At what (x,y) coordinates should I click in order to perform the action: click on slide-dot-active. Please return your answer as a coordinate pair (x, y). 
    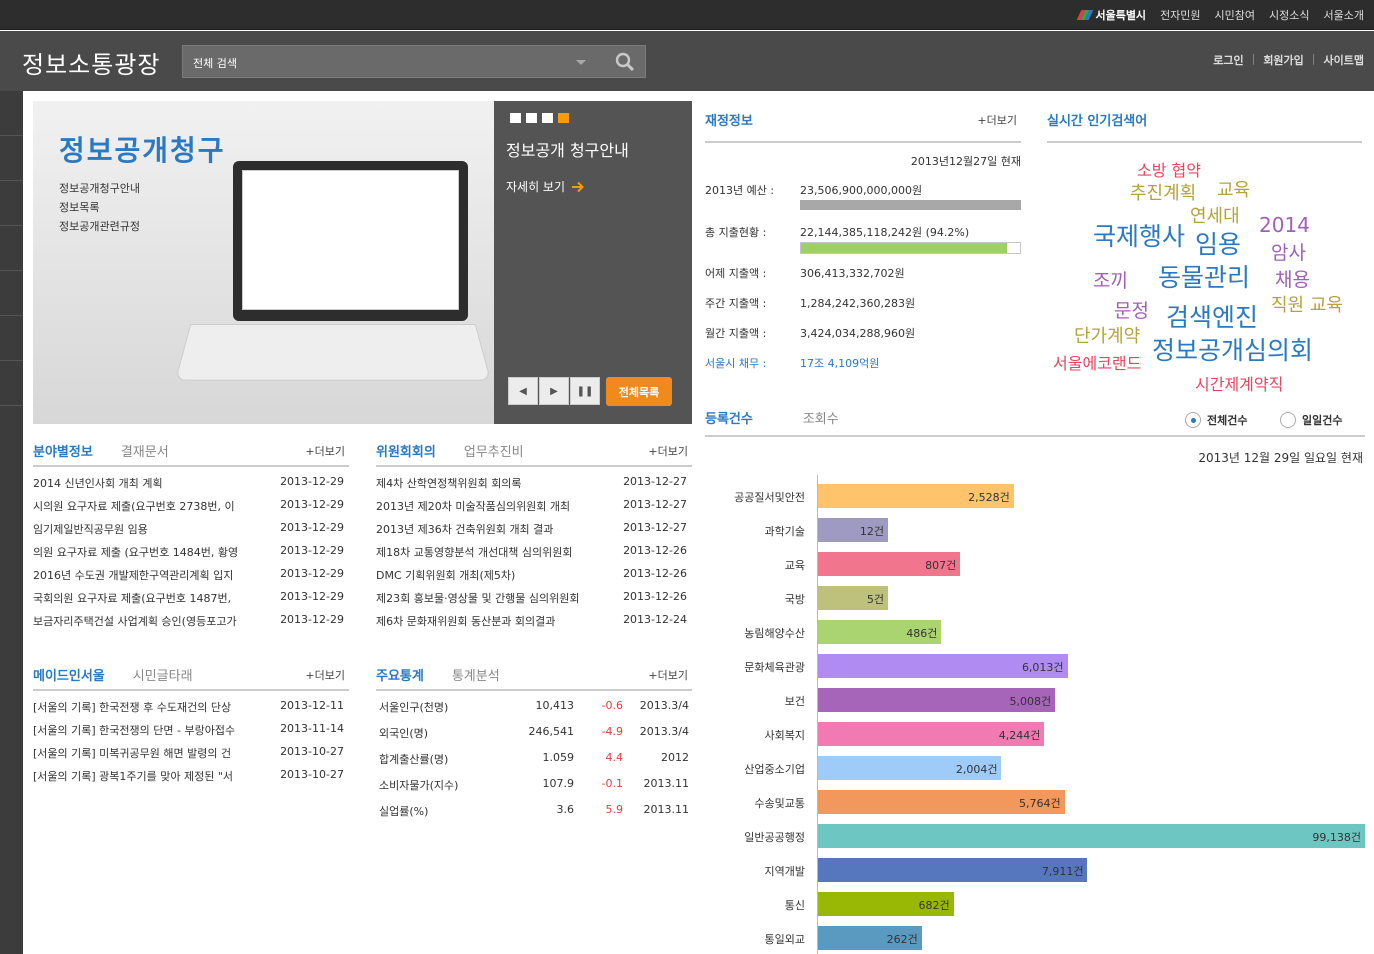
    Looking at the image, I should click on (563, 118).